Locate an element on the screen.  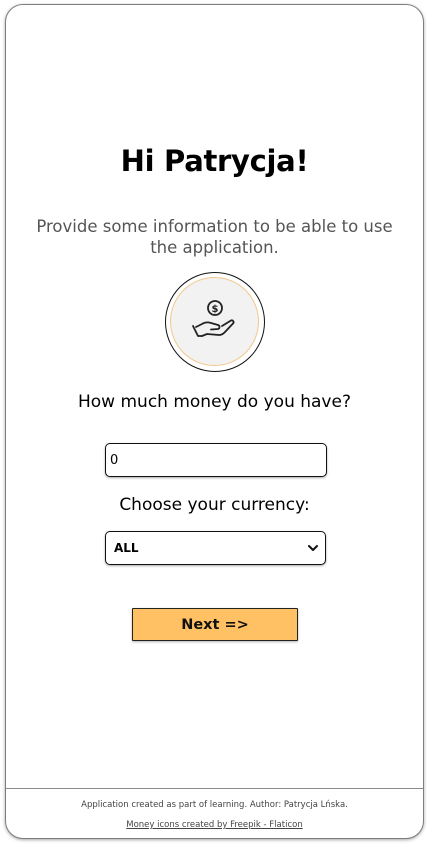
currency-select: ALL is located at coordinates (215, 548).